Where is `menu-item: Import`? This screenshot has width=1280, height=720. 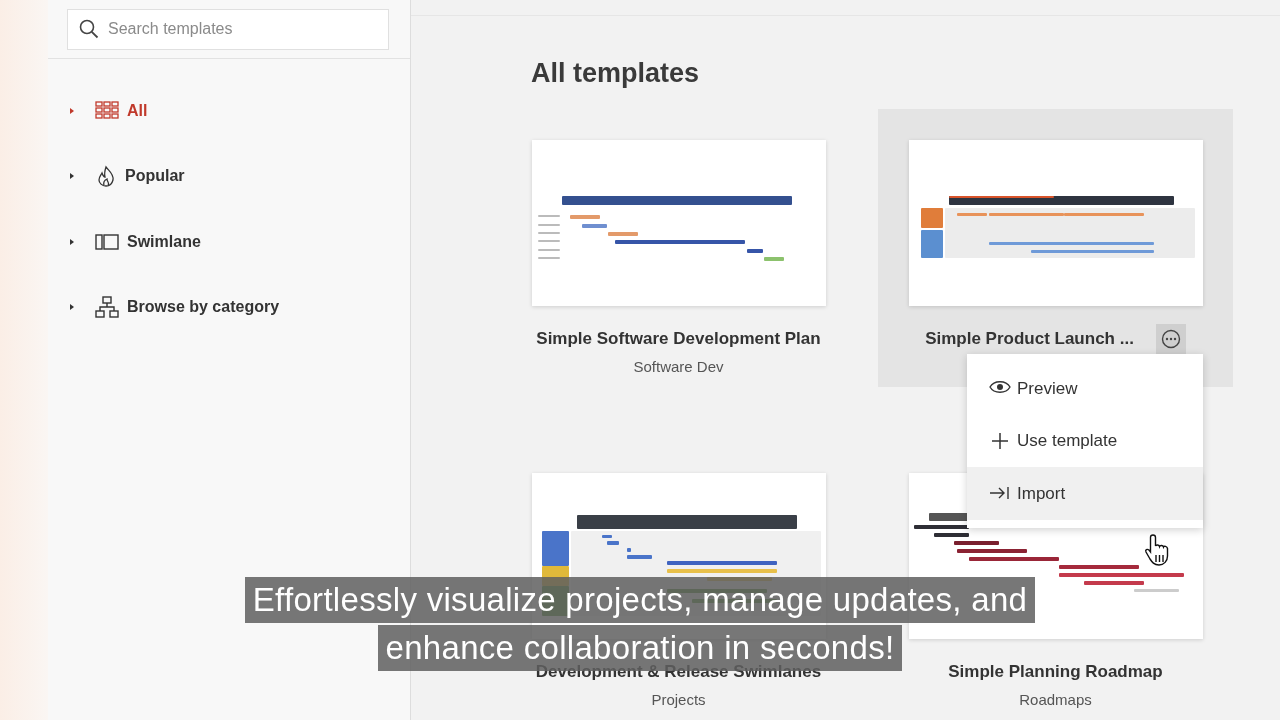 menu-item: Import is located at coordinates (1085, 493).